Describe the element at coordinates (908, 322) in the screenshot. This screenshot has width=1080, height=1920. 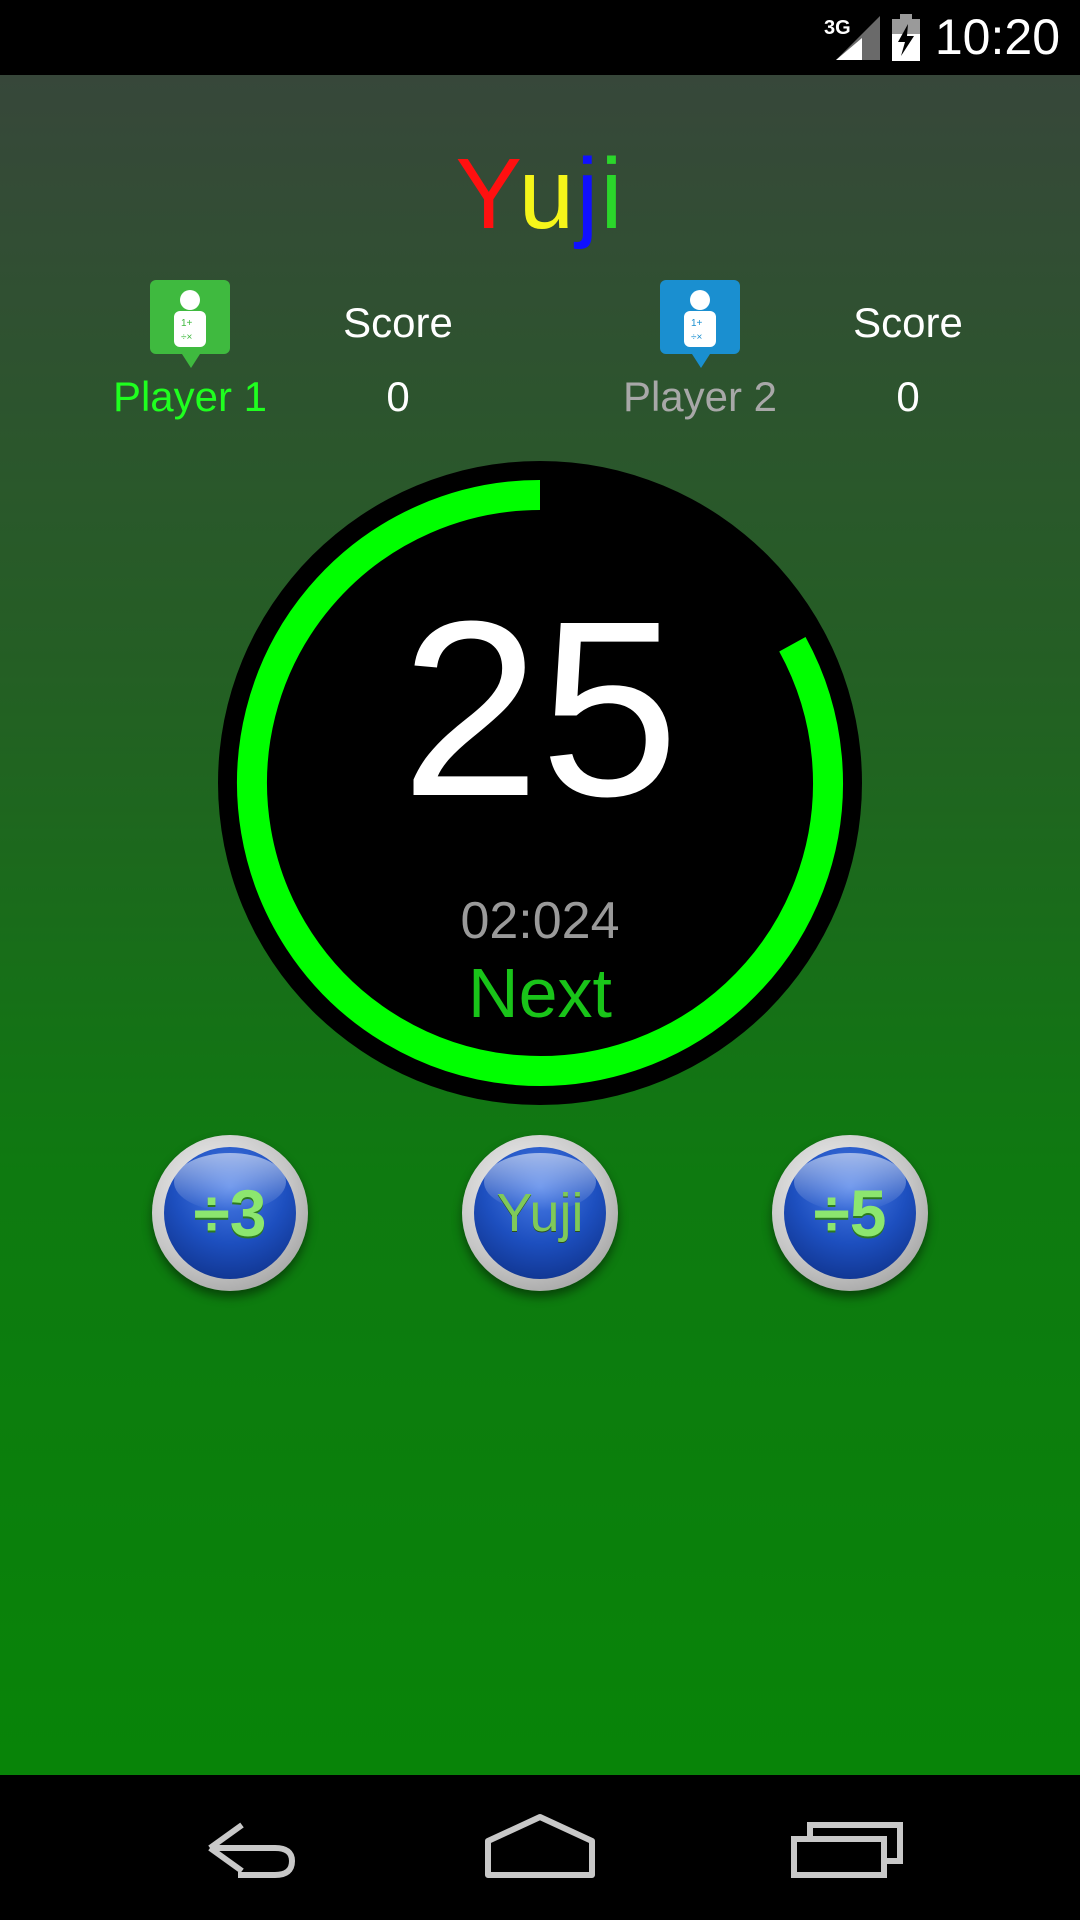
I see `player-2-score-label: Score` at that location.